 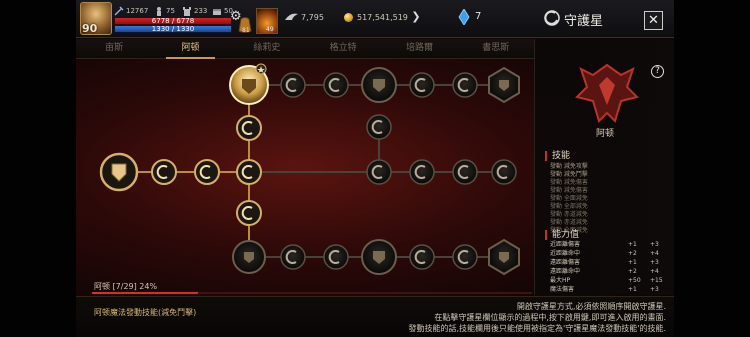 I want to click on hp-bar: 6778 / 6778, so click(x=173, y=21).